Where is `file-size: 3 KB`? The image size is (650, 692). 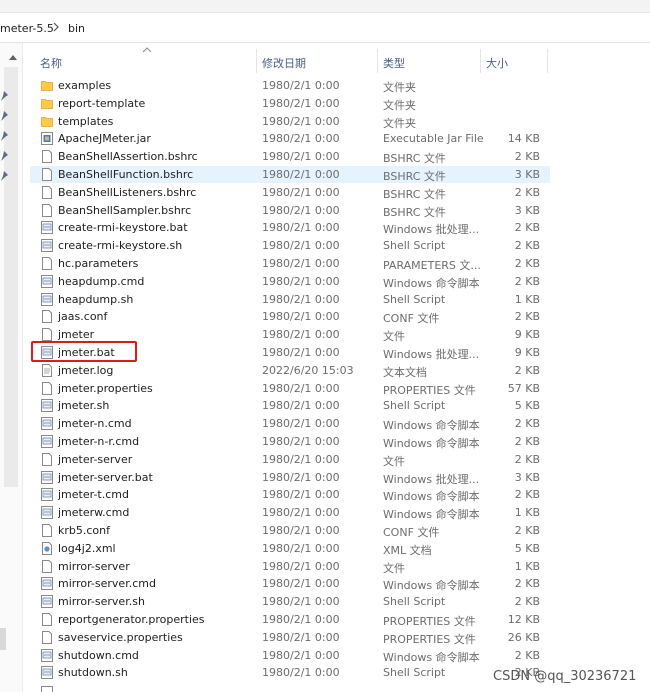 file-size: 3 KB is located at coordinates (527, 477).